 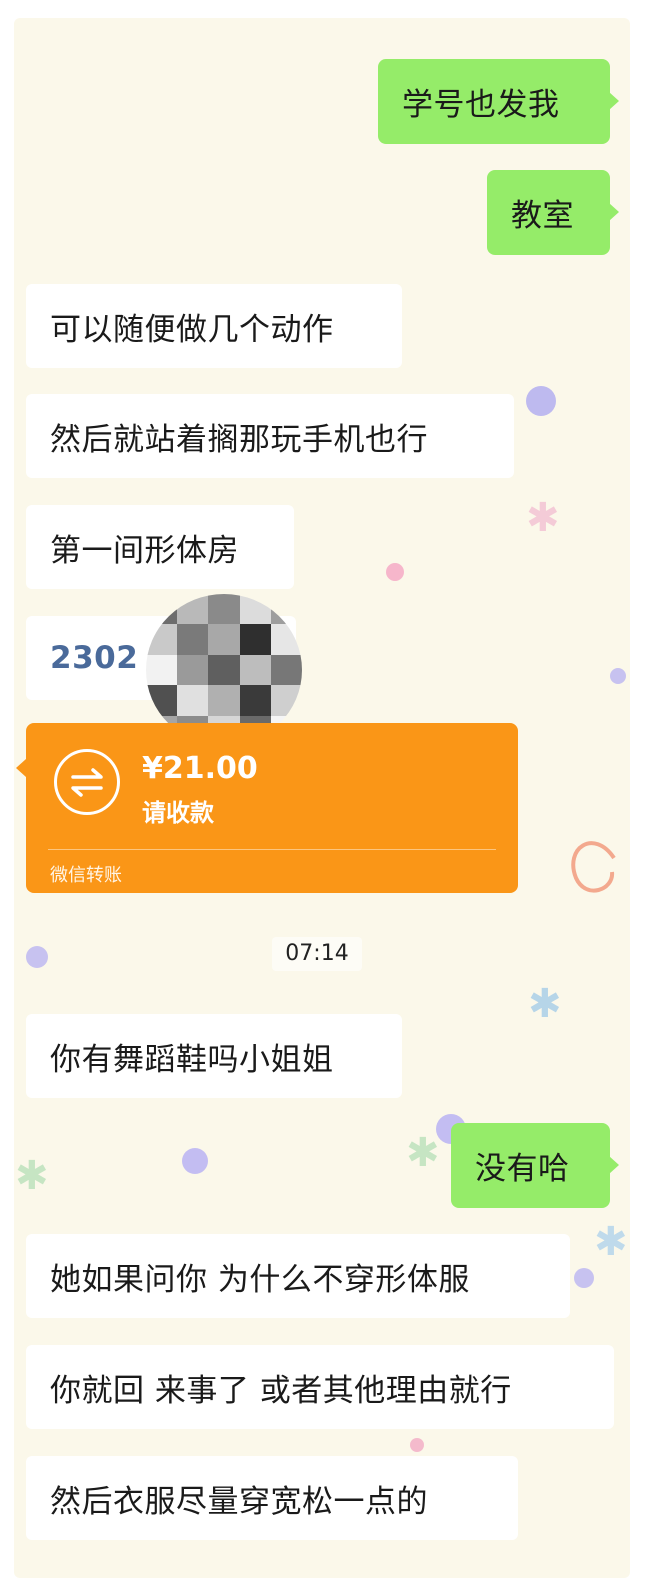 I want to click on message-bubble-sent: 学号也发我, so click(x=498, y=101).